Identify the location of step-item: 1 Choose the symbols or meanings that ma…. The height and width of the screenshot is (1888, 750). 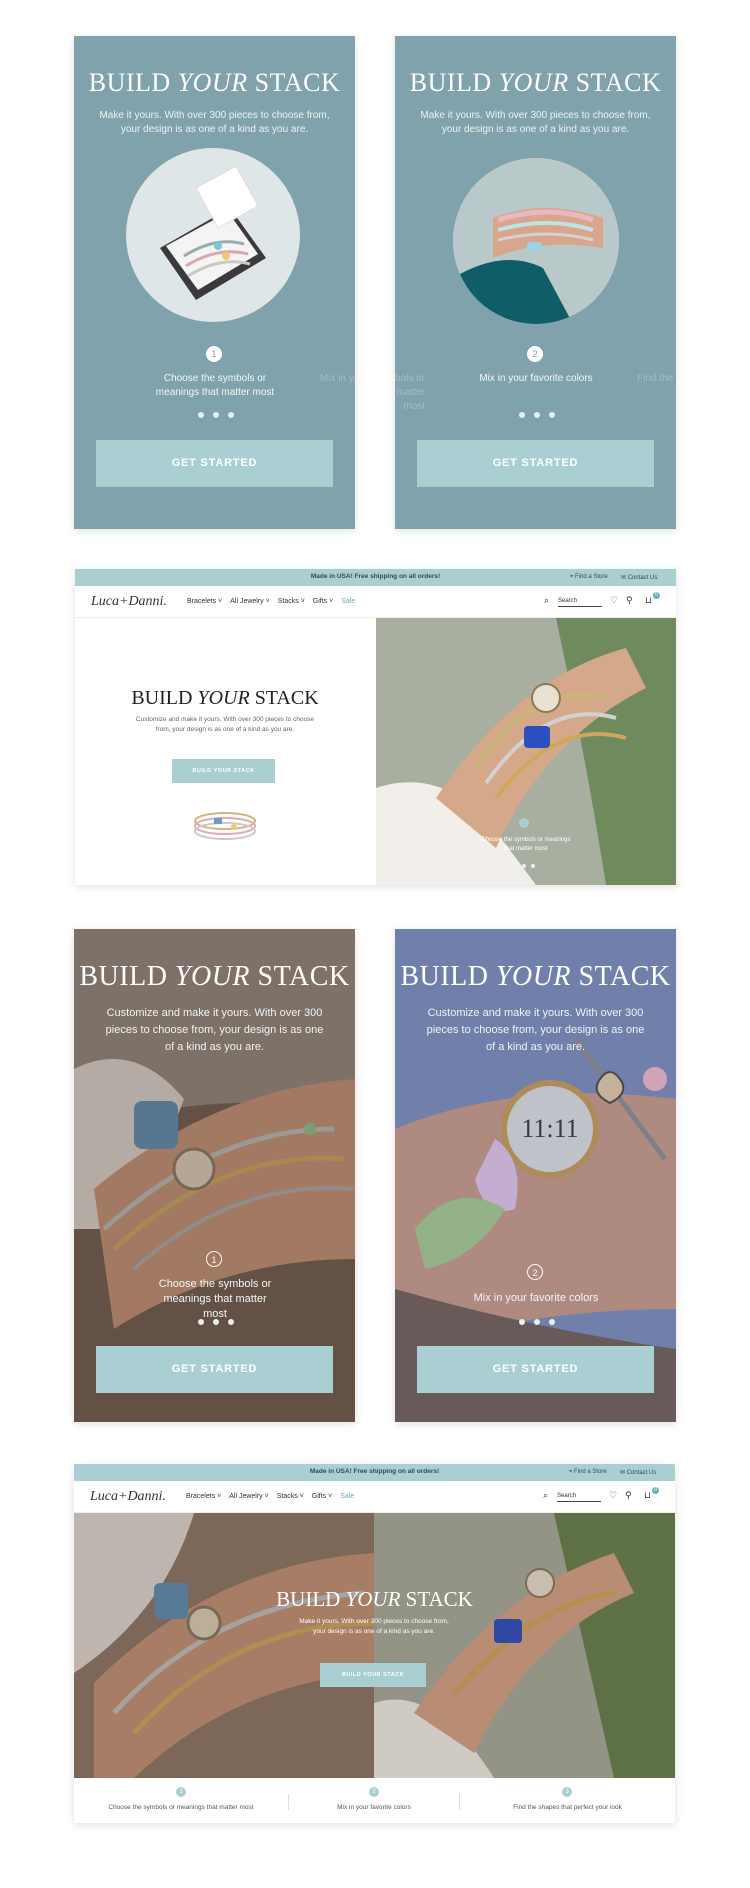
(181, 1800).